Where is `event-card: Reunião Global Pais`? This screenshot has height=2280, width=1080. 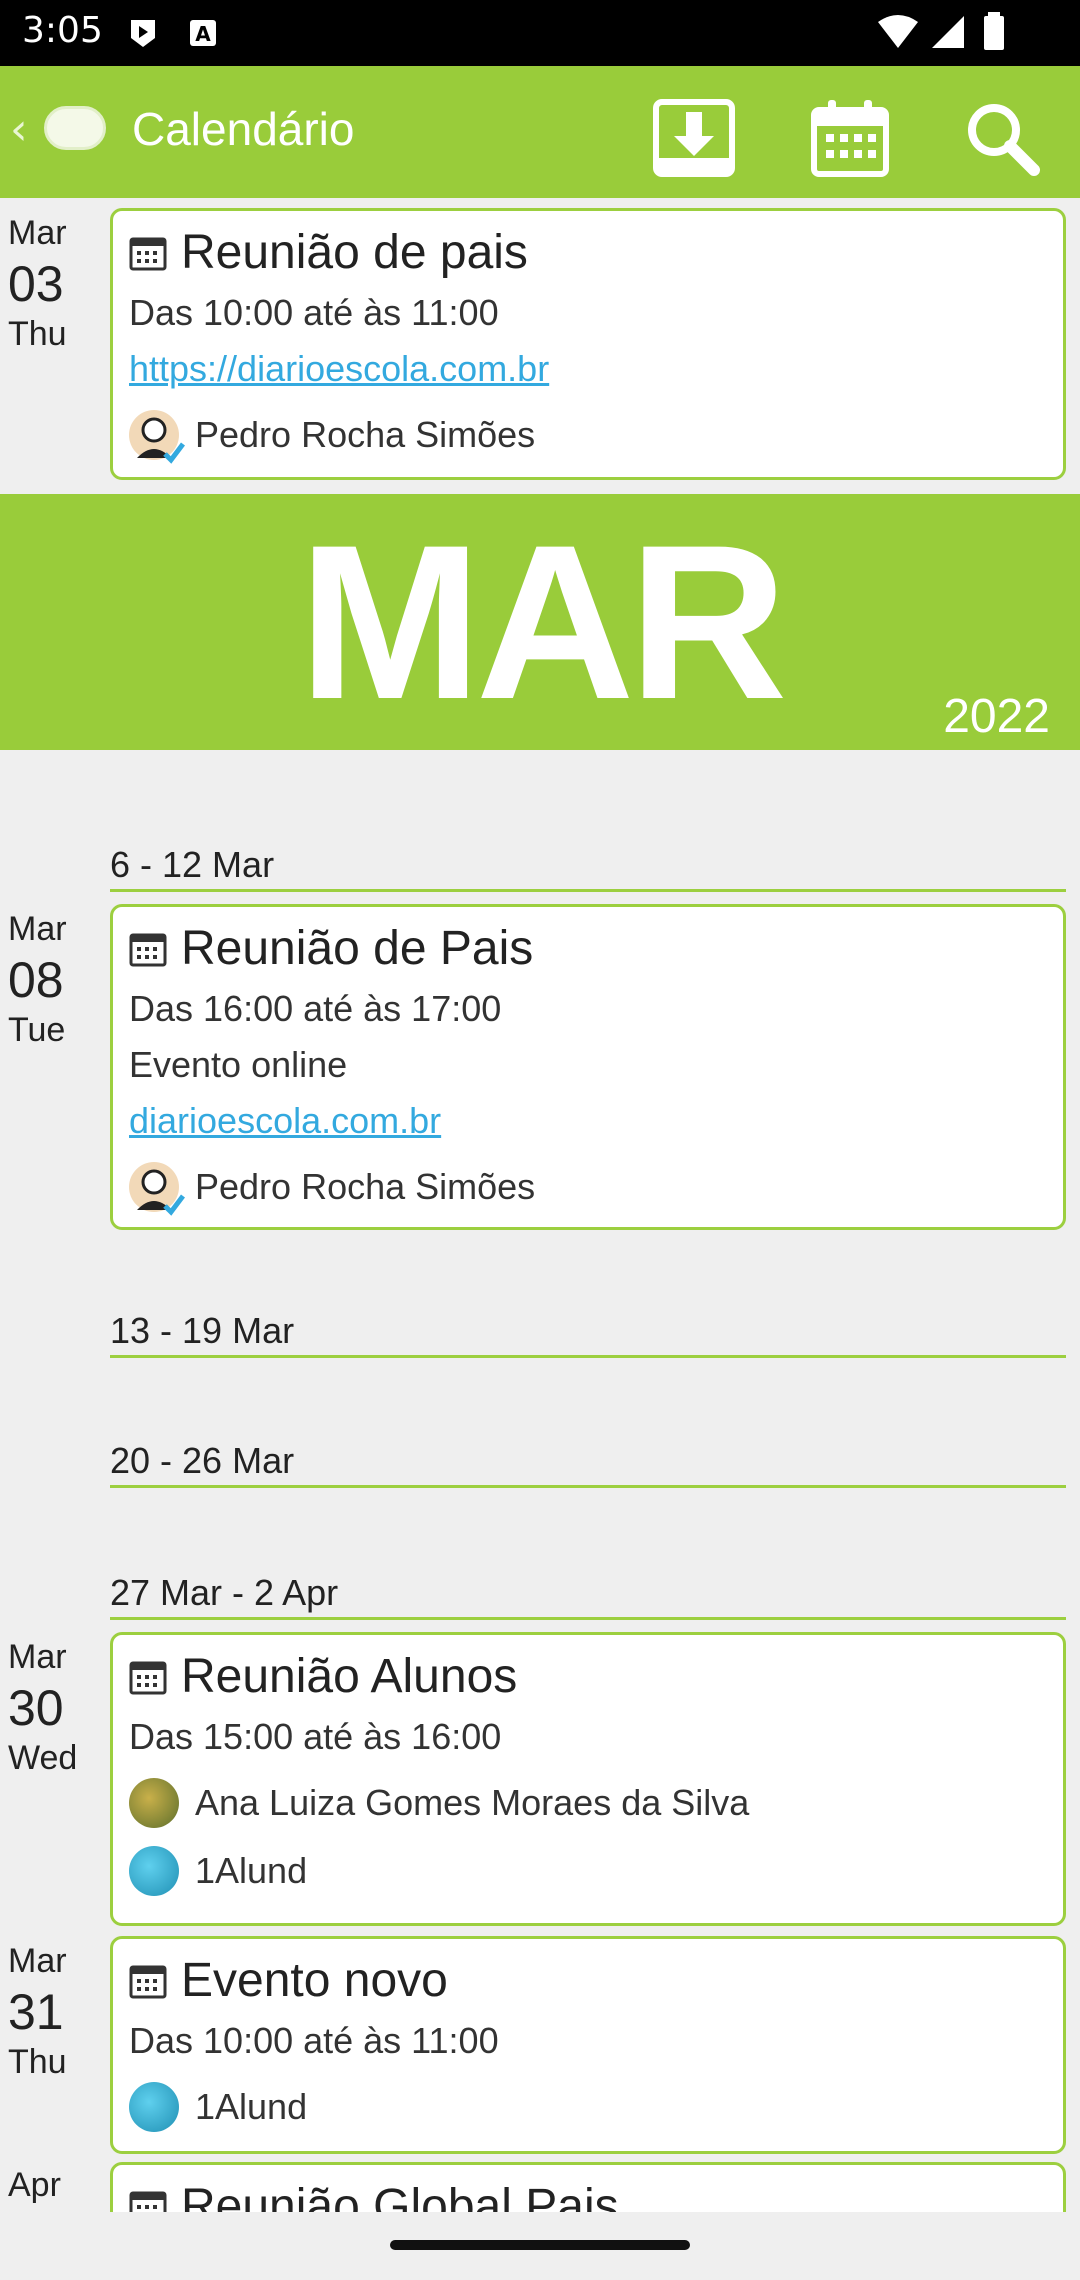 event-card: Reunião Global Pais is located at coordinates (588, 2187).